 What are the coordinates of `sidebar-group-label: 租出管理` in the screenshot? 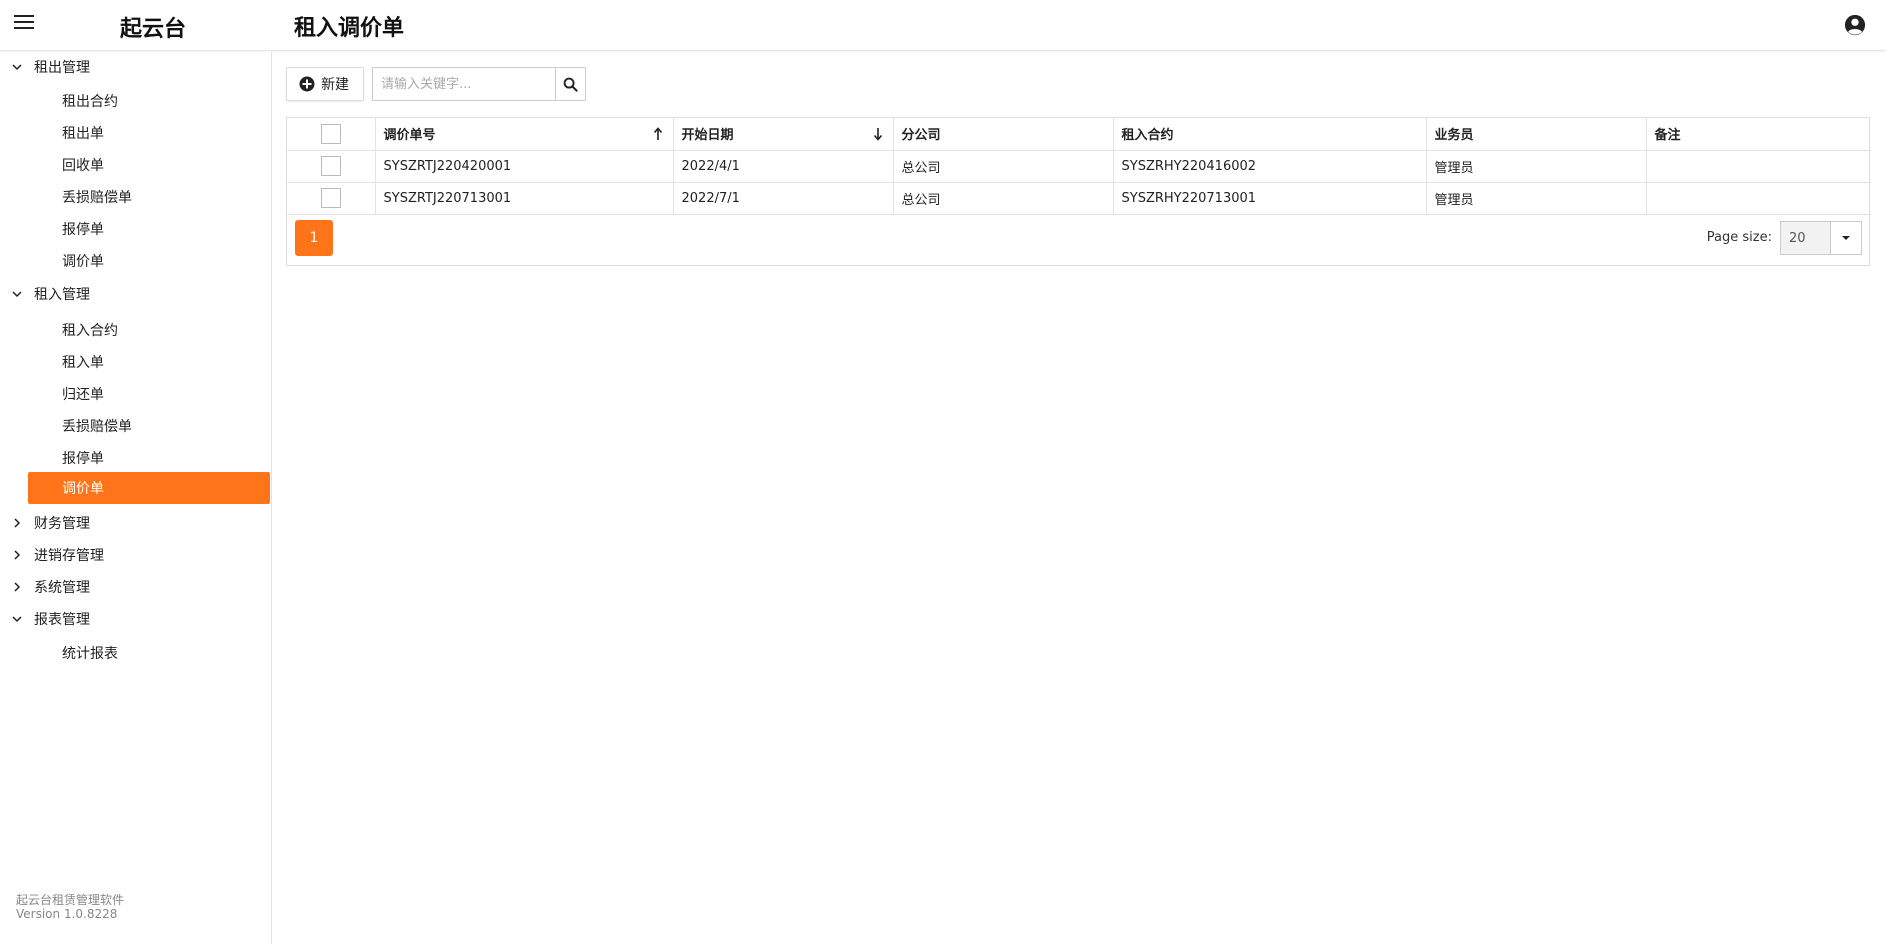 It's located at (62, 68).